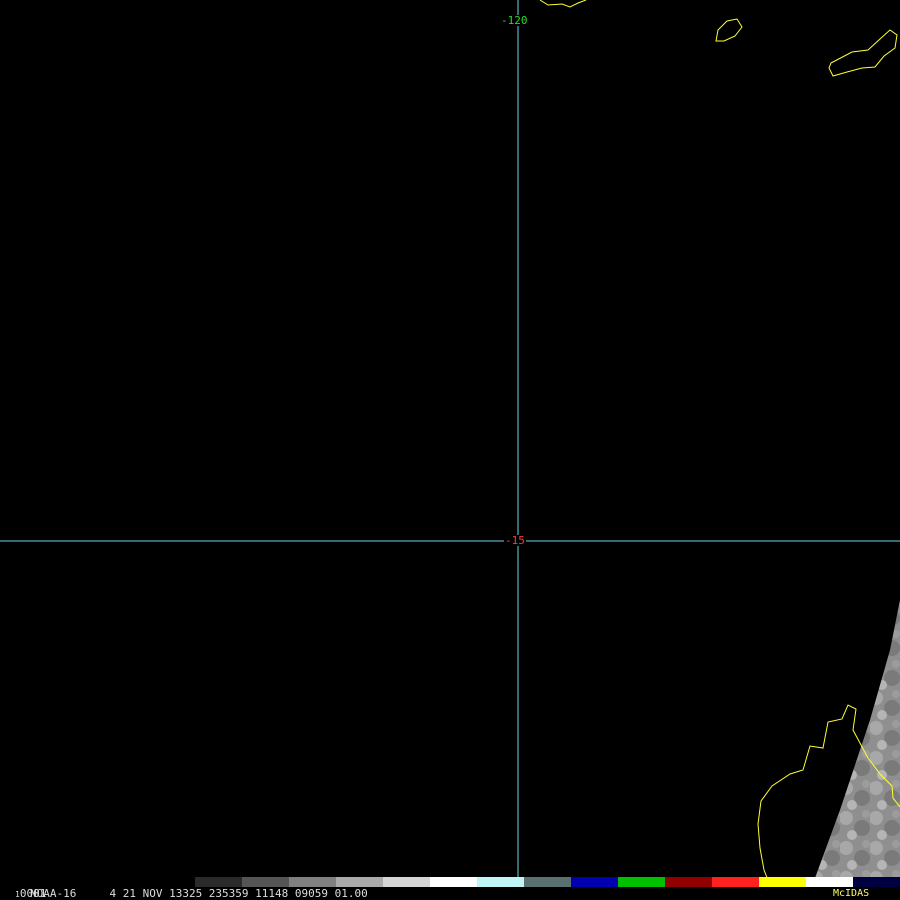 This screenshot has width=900, height=900. I want to click on latitude-label: -15, so click(515, 540).